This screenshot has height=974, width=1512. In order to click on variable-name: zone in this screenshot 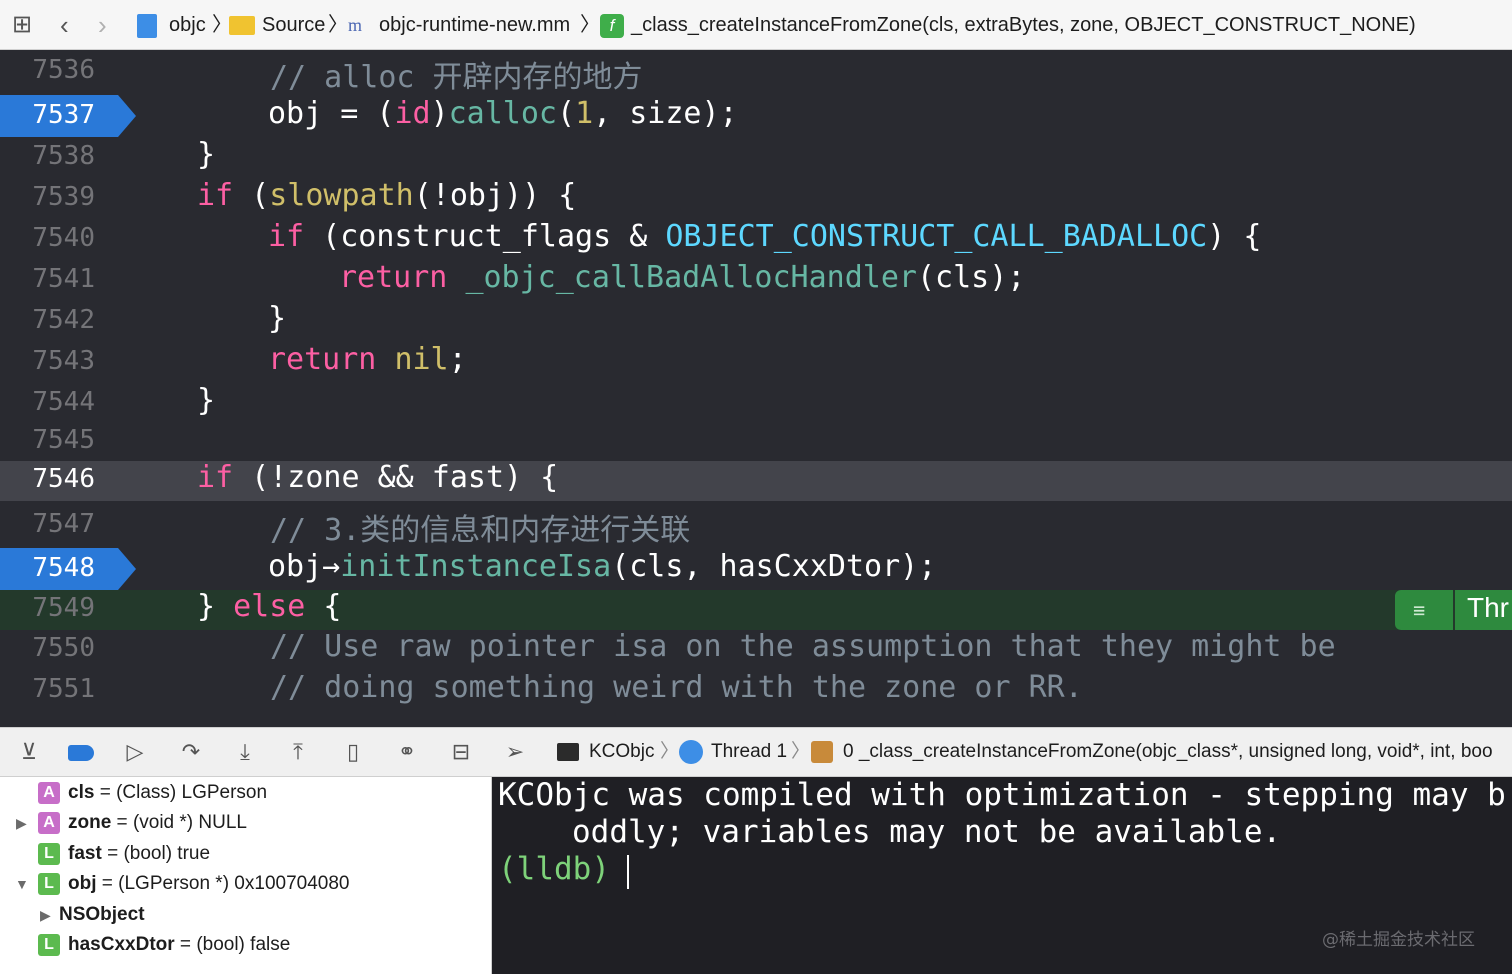, I will do `click(90, 822)`.